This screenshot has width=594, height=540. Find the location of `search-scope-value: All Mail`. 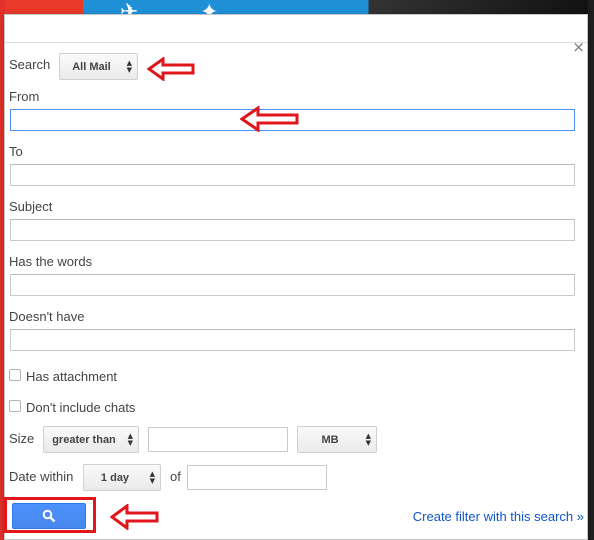

search-scope-value: All Mail is located at coordinates (91, 66).